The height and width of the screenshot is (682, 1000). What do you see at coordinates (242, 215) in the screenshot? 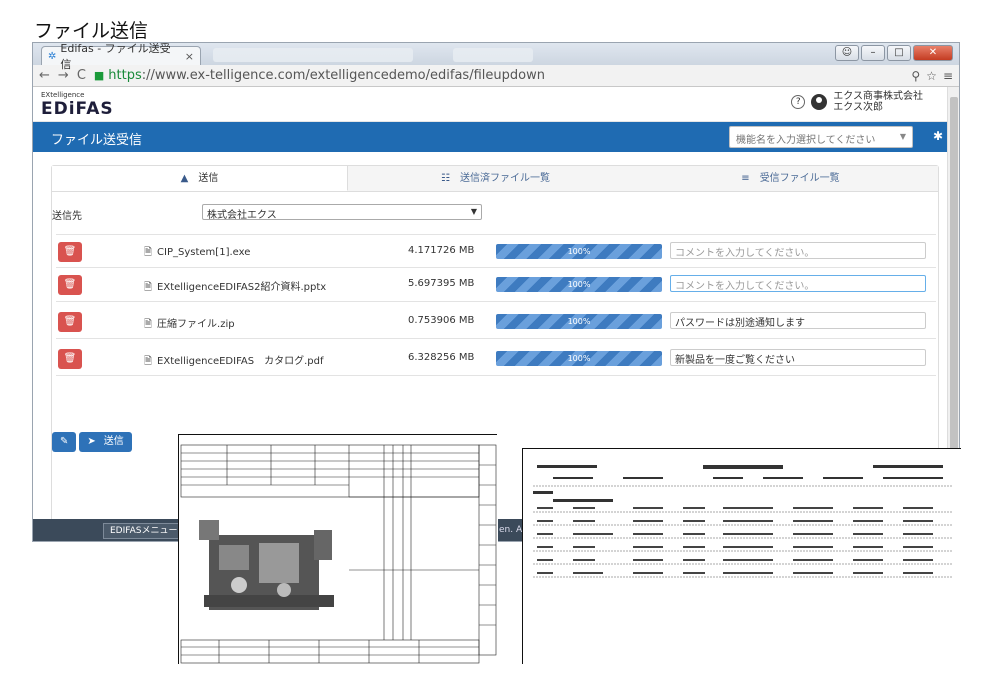
I see `destination-value: 株式会社エクス` at bounding box center [242, 215].